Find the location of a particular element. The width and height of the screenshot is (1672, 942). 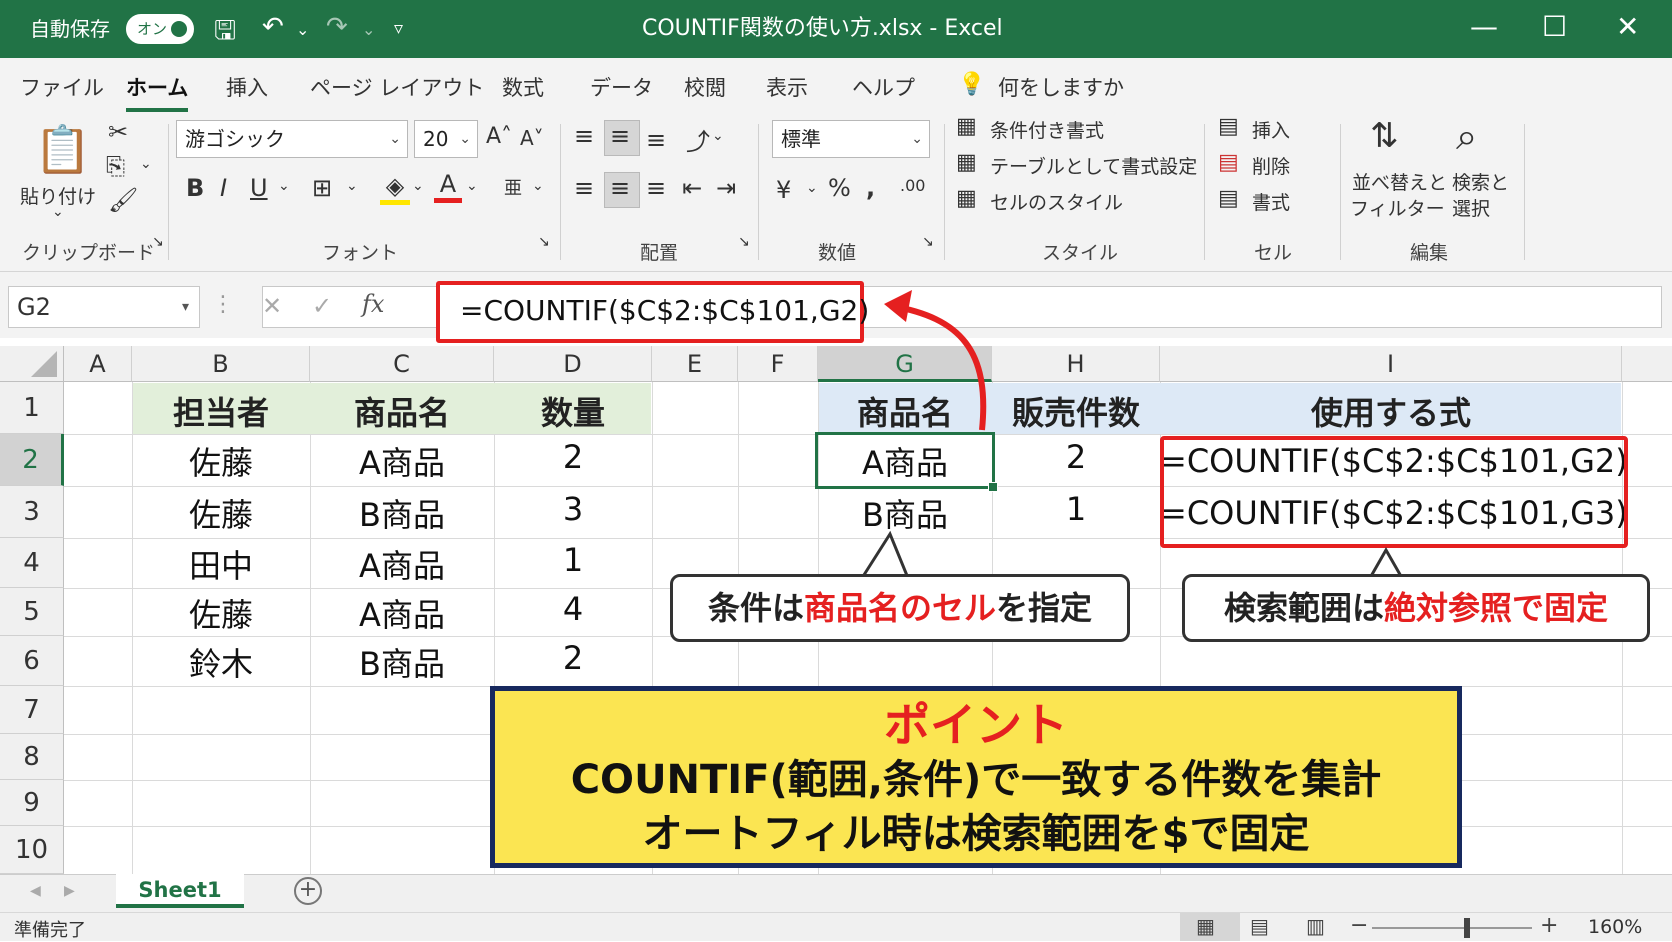

currency-icon: ¥ is located at coordinates (783, 190).